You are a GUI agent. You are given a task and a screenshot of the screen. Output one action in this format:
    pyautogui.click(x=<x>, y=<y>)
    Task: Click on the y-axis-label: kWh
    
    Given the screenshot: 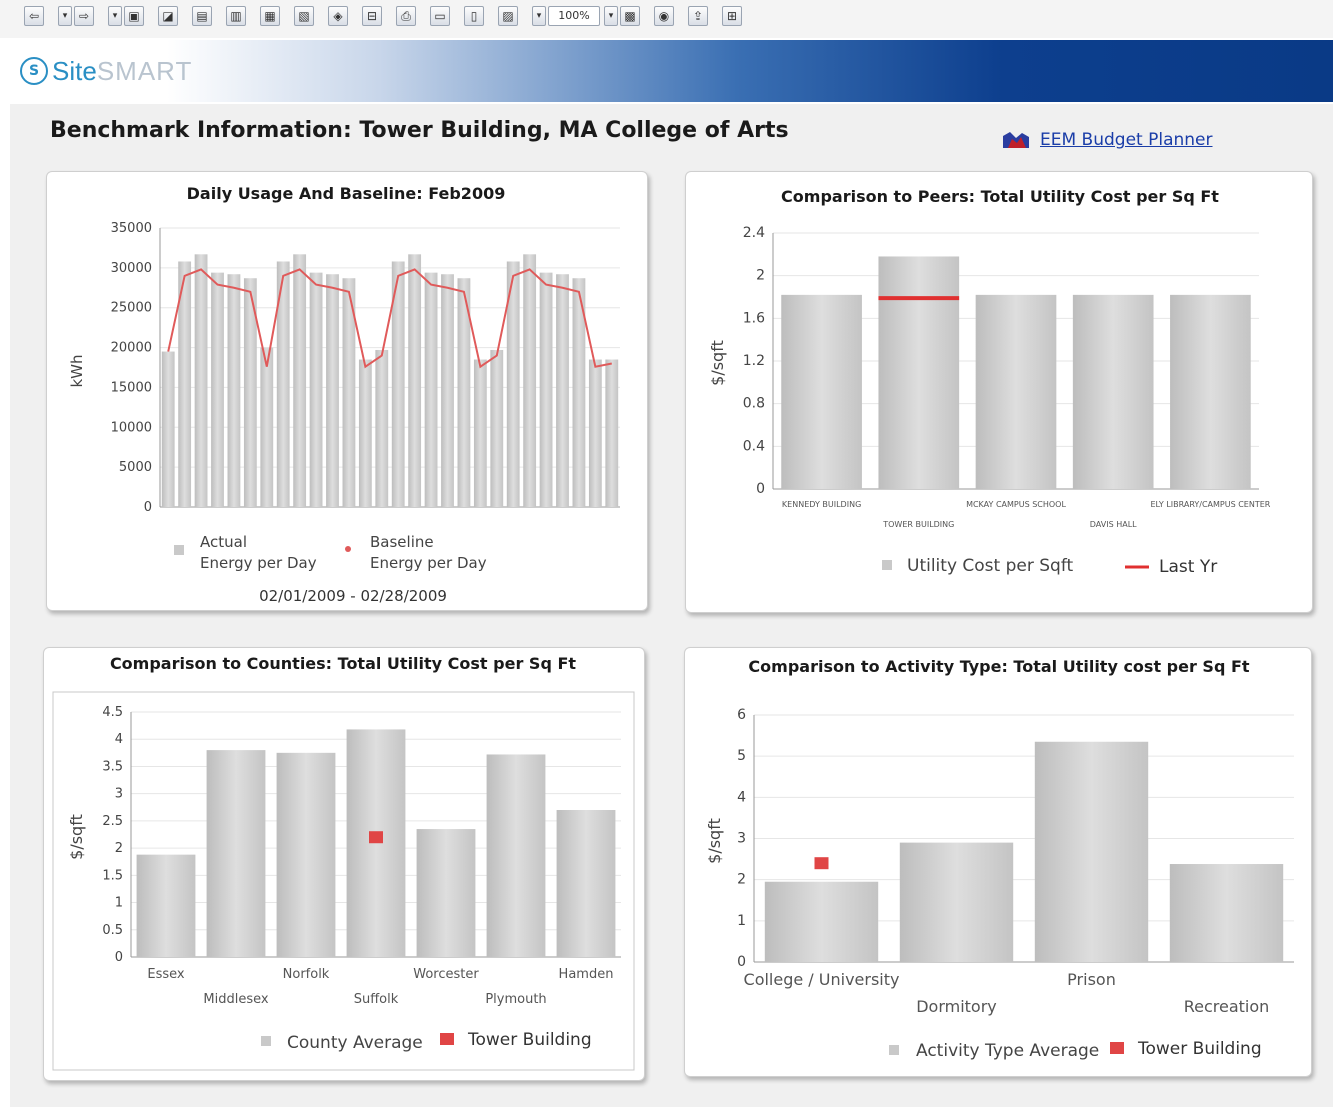 What is the action you would take?
    pyautogui.click(x=77, y=370)
    